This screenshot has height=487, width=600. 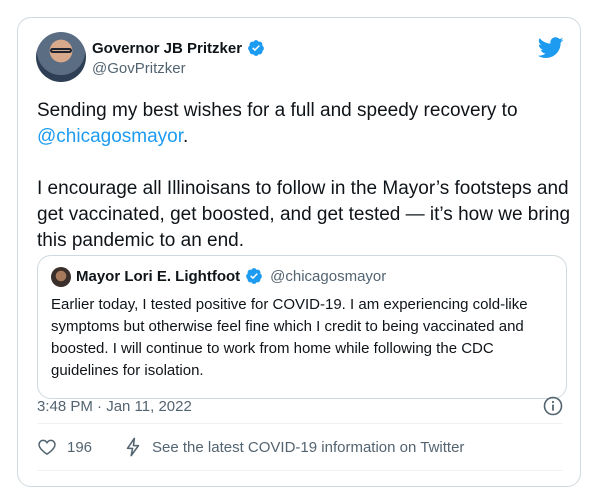 I want to click on twitter-bird-icon, so click(x=551, y=48).